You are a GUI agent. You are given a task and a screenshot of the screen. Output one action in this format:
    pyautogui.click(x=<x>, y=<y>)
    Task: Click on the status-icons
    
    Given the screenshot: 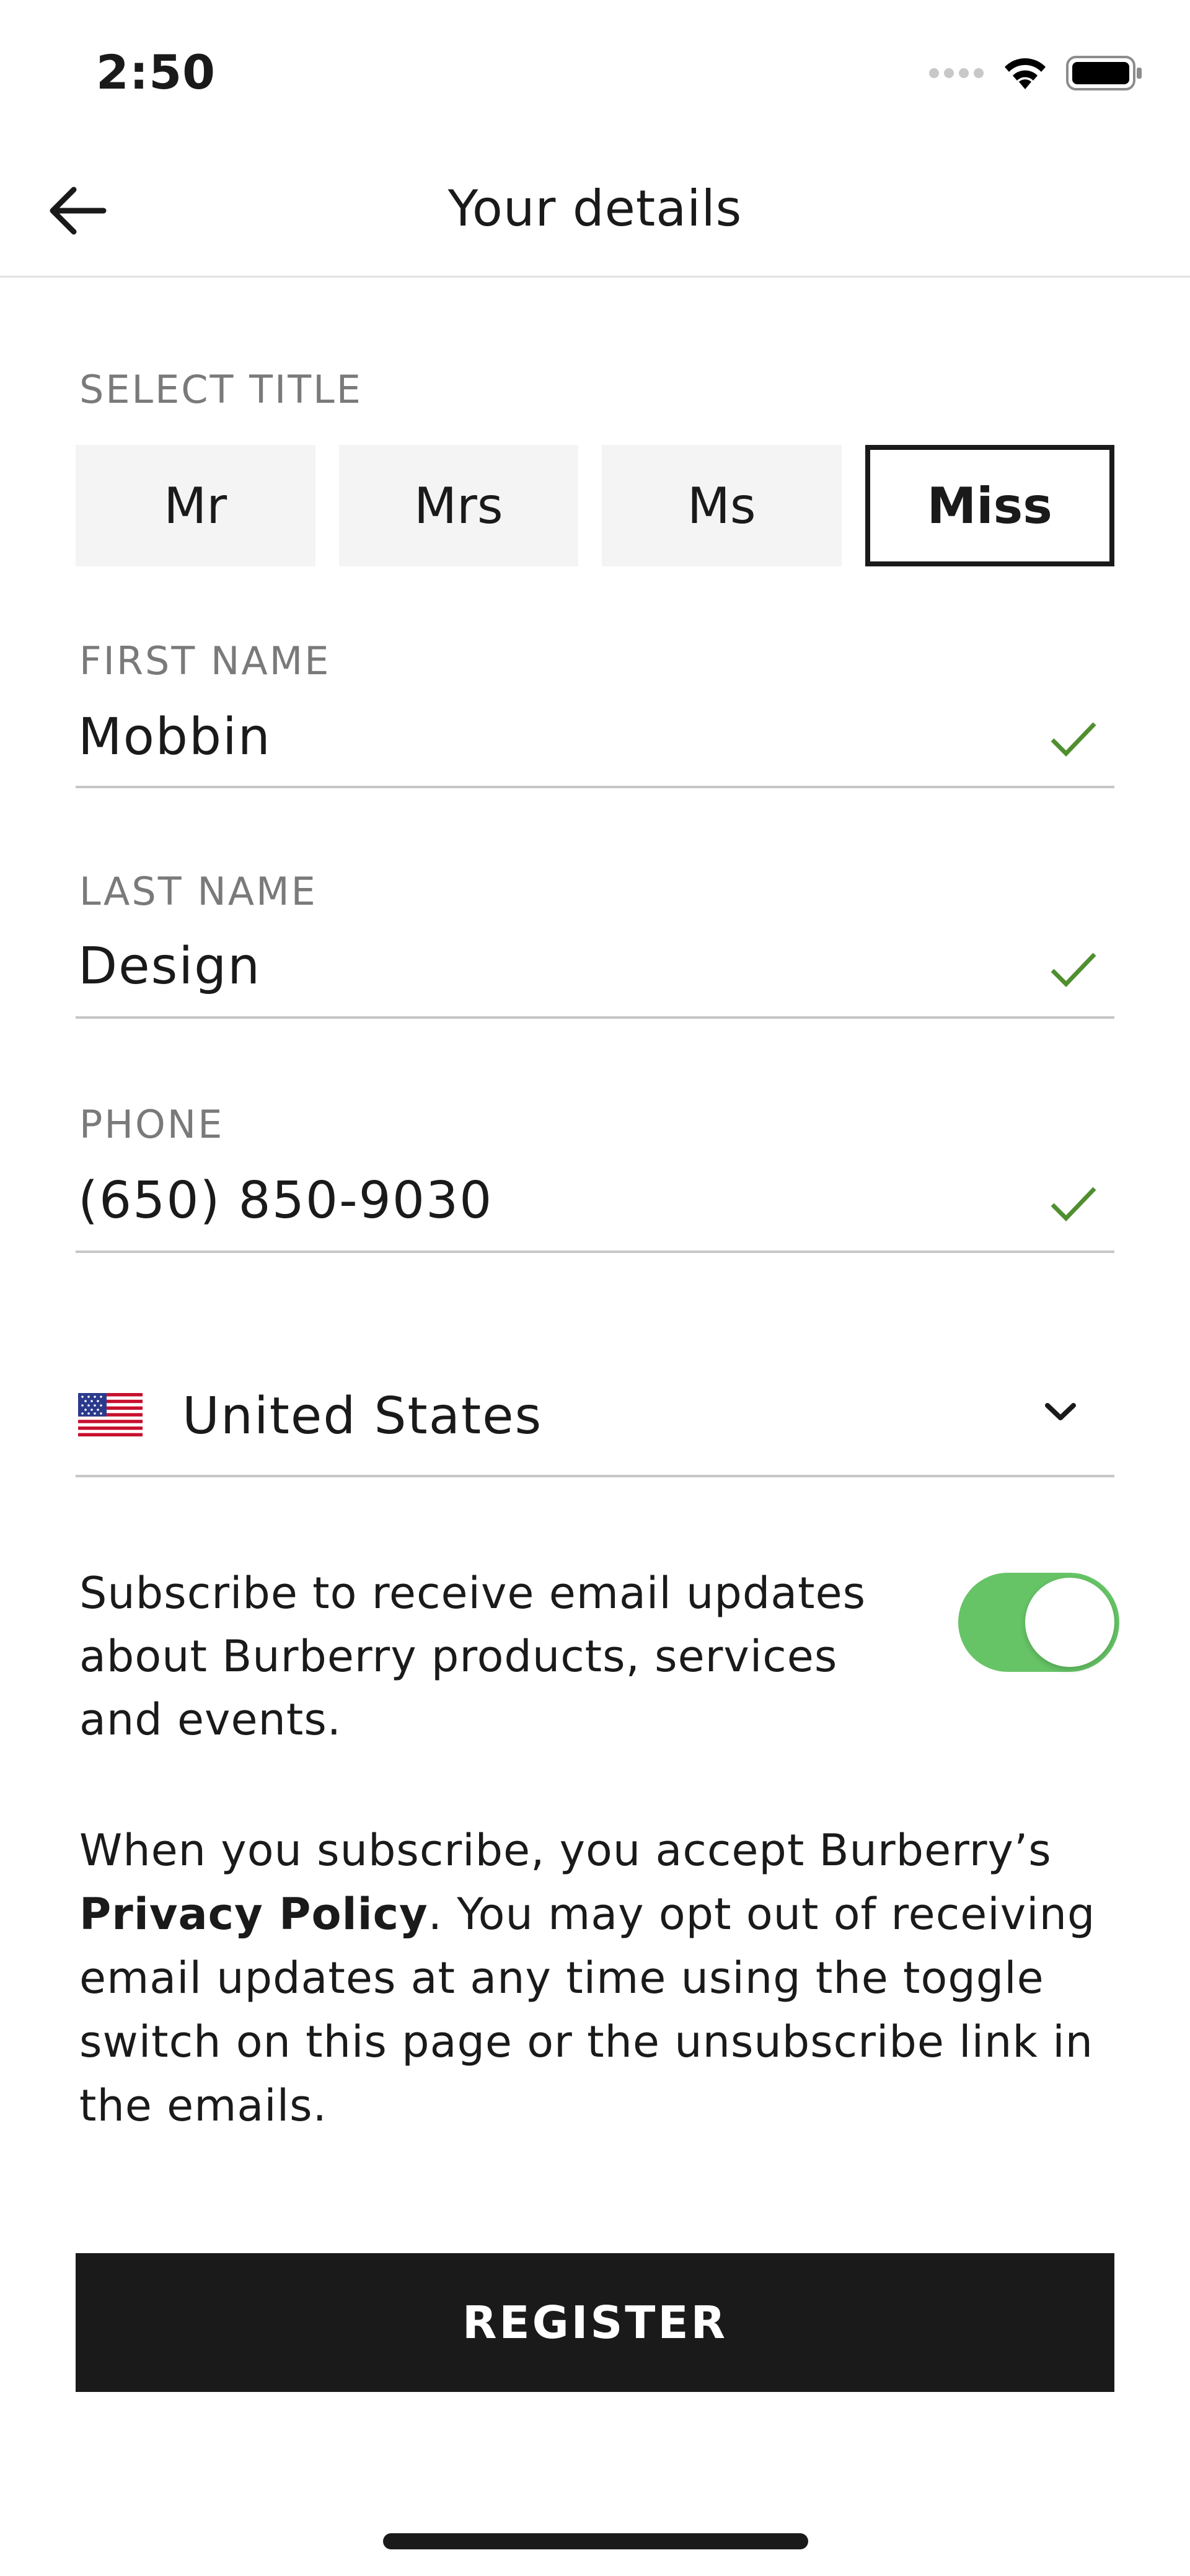 What is the action you would take?
    pyautogui.click(x=1036, y=73)
    